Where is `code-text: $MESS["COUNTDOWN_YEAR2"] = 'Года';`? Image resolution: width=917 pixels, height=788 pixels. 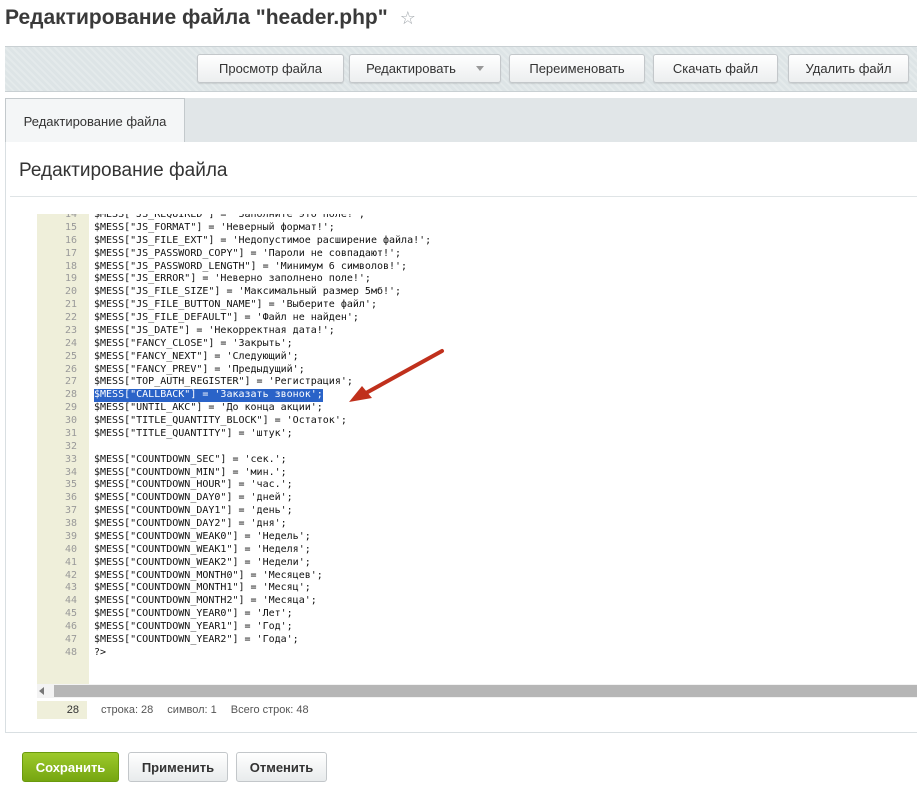
code-text: $MESS["COUNTDOWN_YEAR2"] = 'Года'; is located at coordinates (196, 639).